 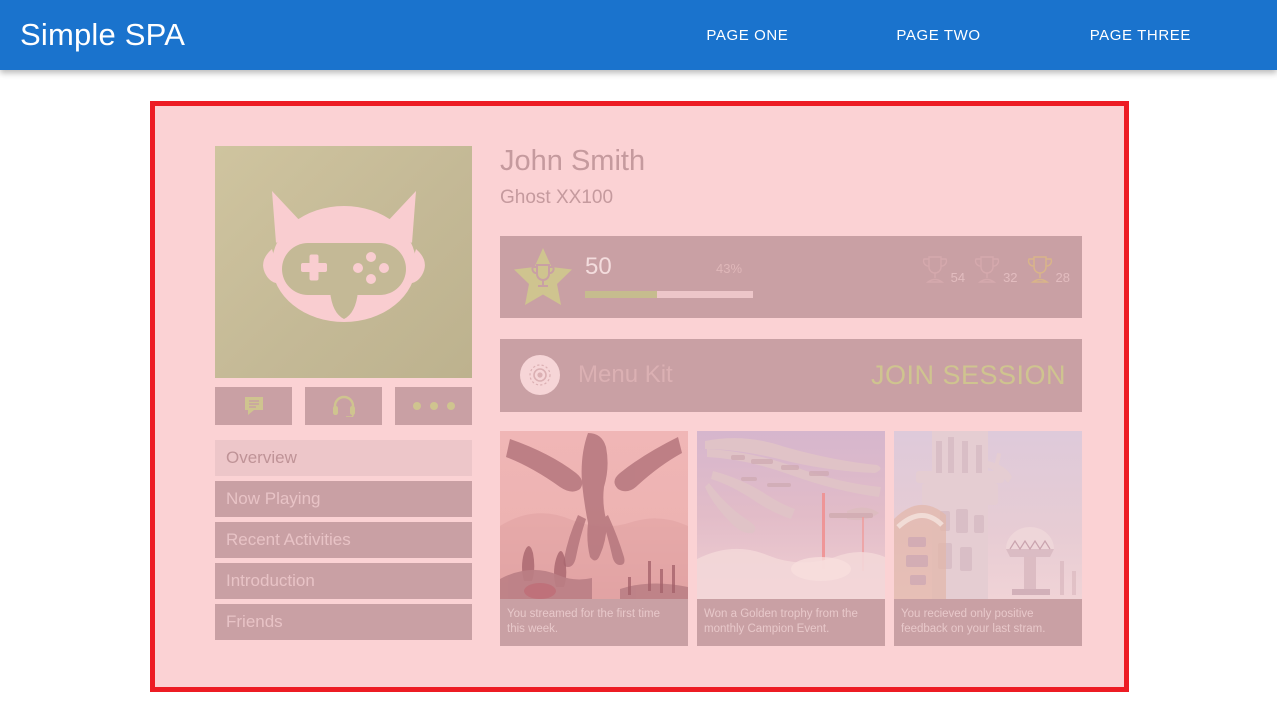 What do you see at coordinates (791, 375) in the screenshot?
I see `session-bar: Menu Kit JOIN SESSION` at bounding box center [791, 375].